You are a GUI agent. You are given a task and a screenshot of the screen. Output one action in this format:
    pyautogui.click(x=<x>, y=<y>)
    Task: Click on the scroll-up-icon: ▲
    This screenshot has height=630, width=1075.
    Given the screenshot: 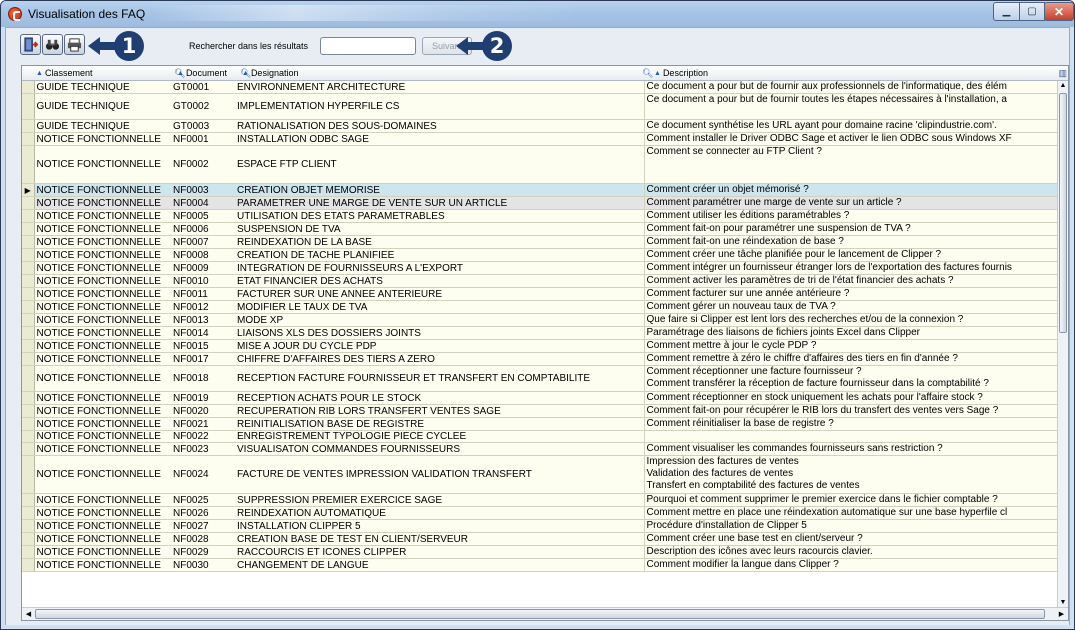 What is the action you would take?
    pyautogui.click(x=1063, y=86)
    